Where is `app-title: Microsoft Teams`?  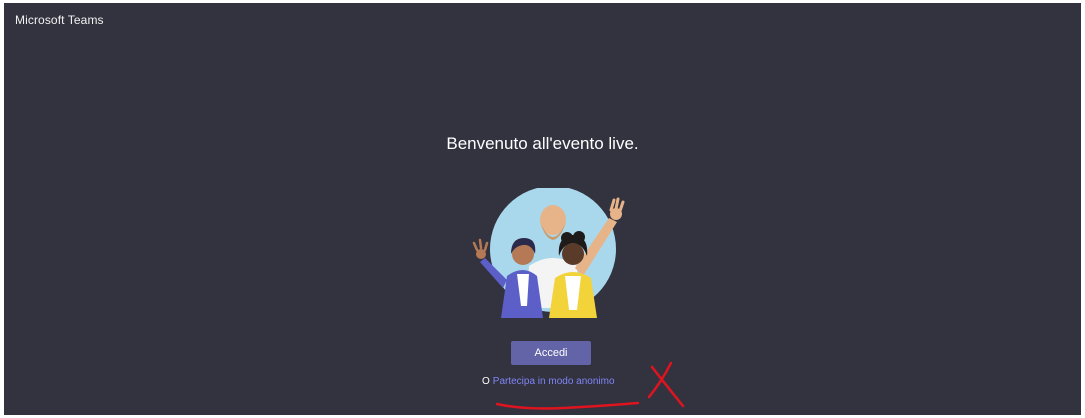 app-title: Microsoft Teams is located at coordinates (59, 20).